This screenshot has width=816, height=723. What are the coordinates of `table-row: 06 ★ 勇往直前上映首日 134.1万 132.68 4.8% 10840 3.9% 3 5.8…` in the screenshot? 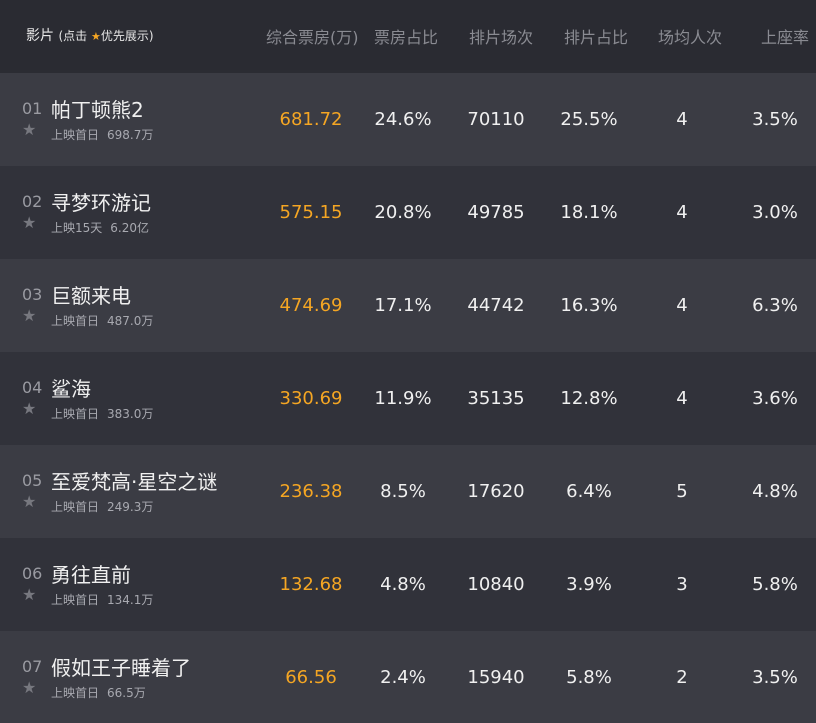 It's located at (408, 584).